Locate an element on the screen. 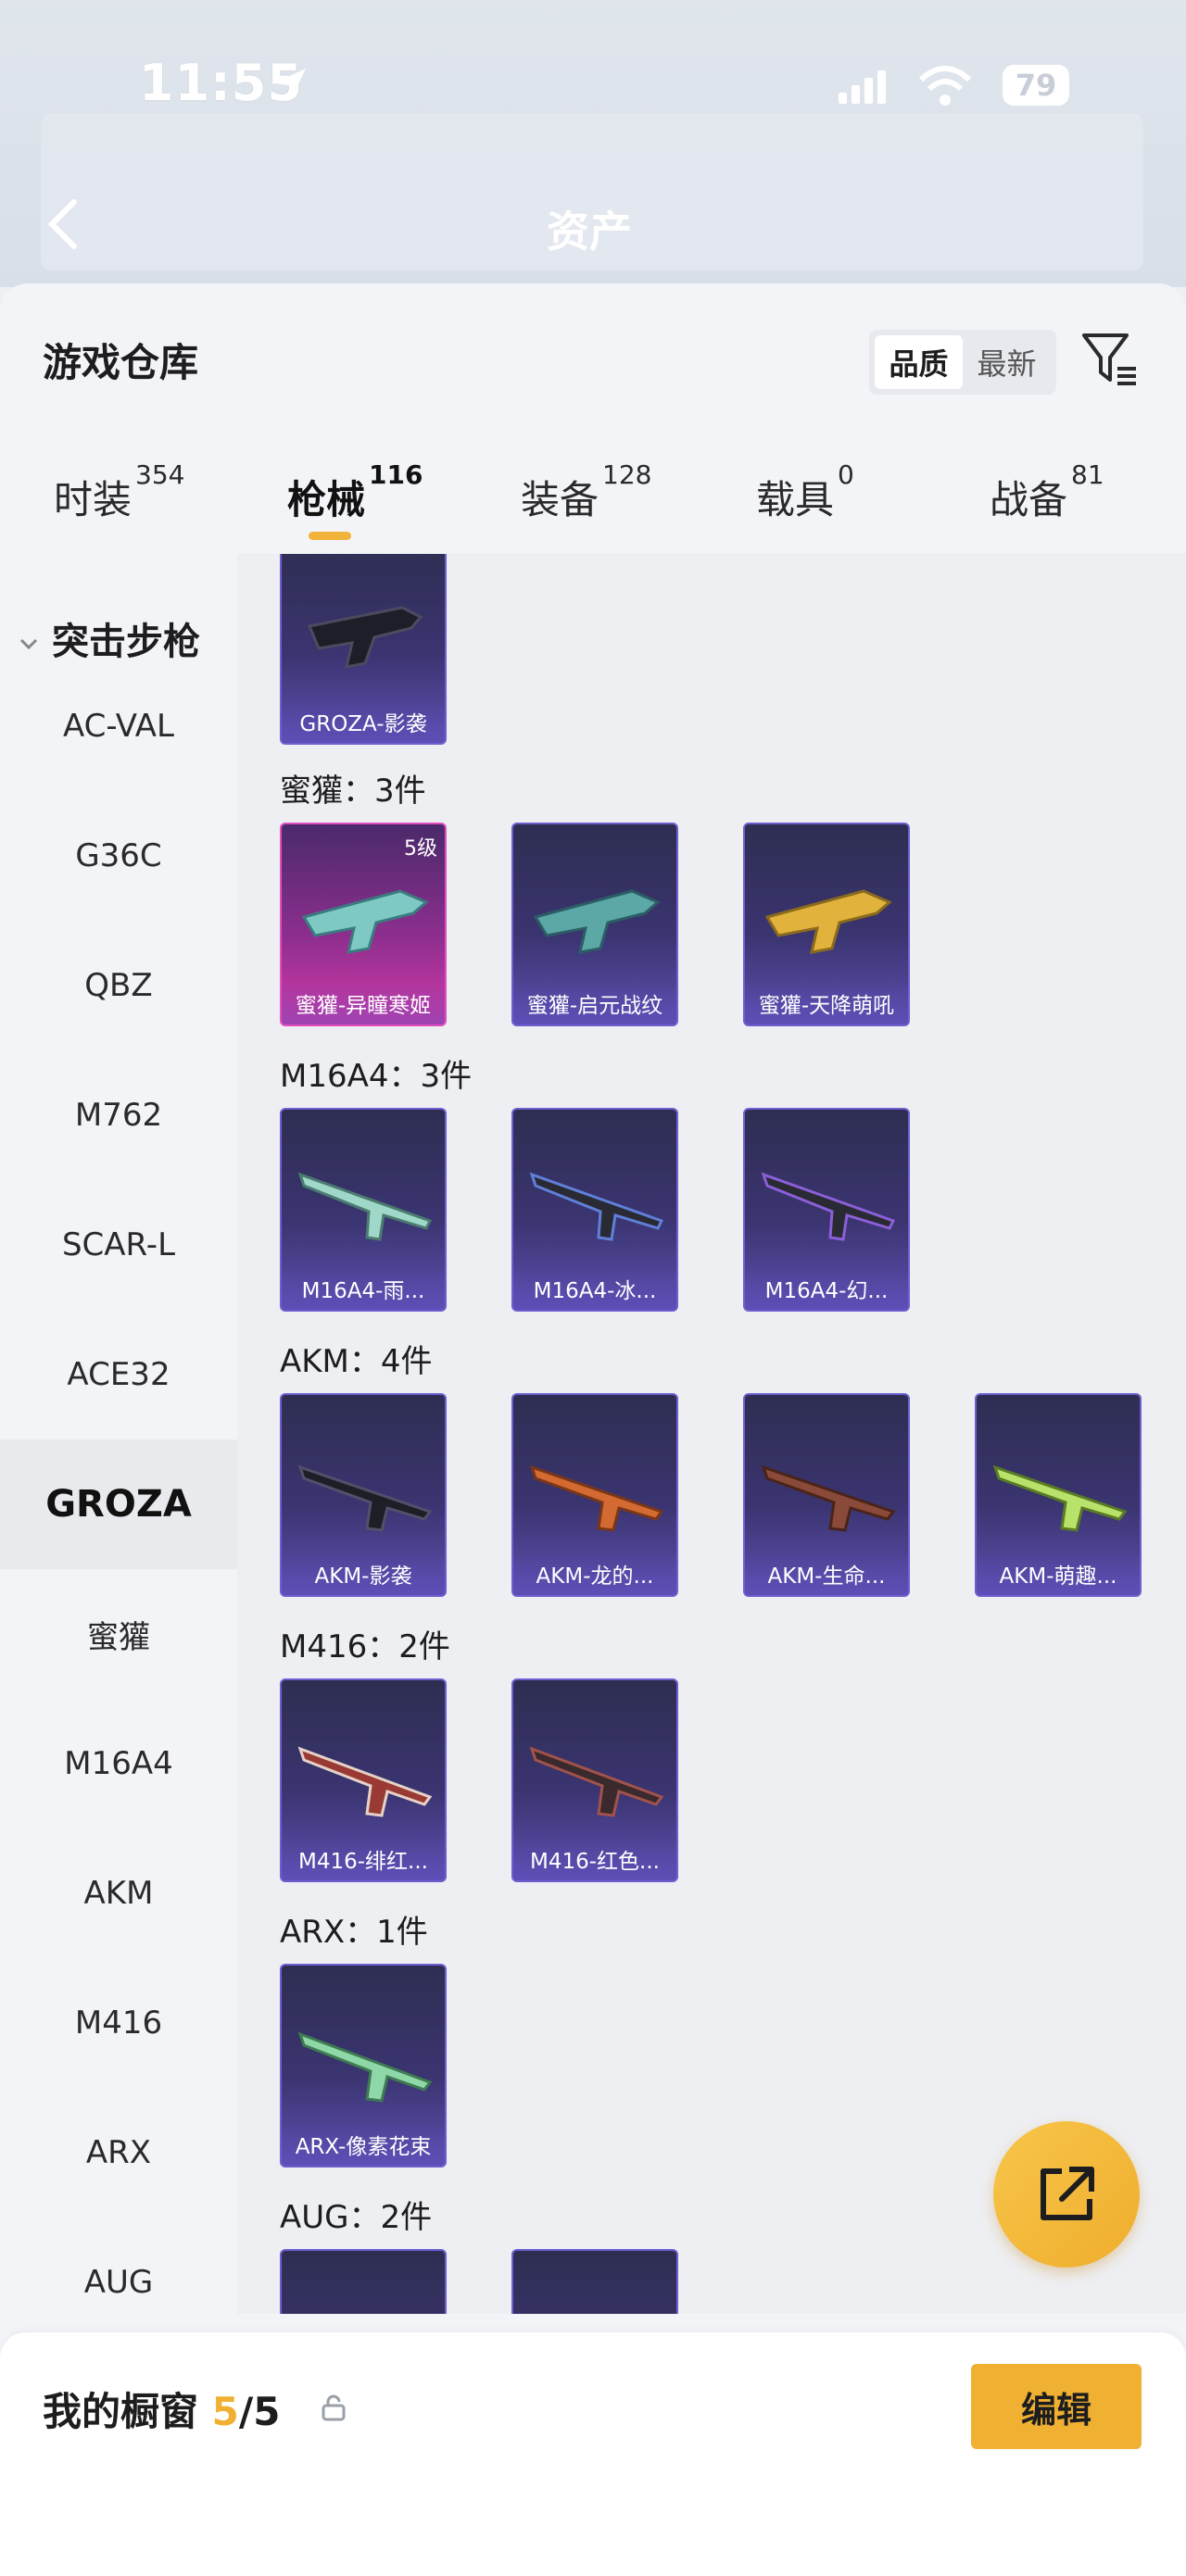 This screenshot has height=2576, width=1186. group-label: ARX：1件 is located at coordinates (354, 1932).